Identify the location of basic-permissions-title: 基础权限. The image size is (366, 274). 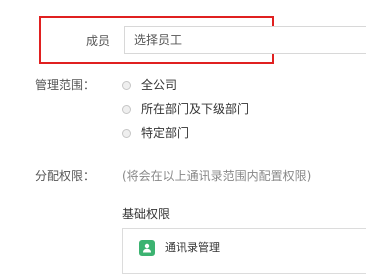
(146, 214).